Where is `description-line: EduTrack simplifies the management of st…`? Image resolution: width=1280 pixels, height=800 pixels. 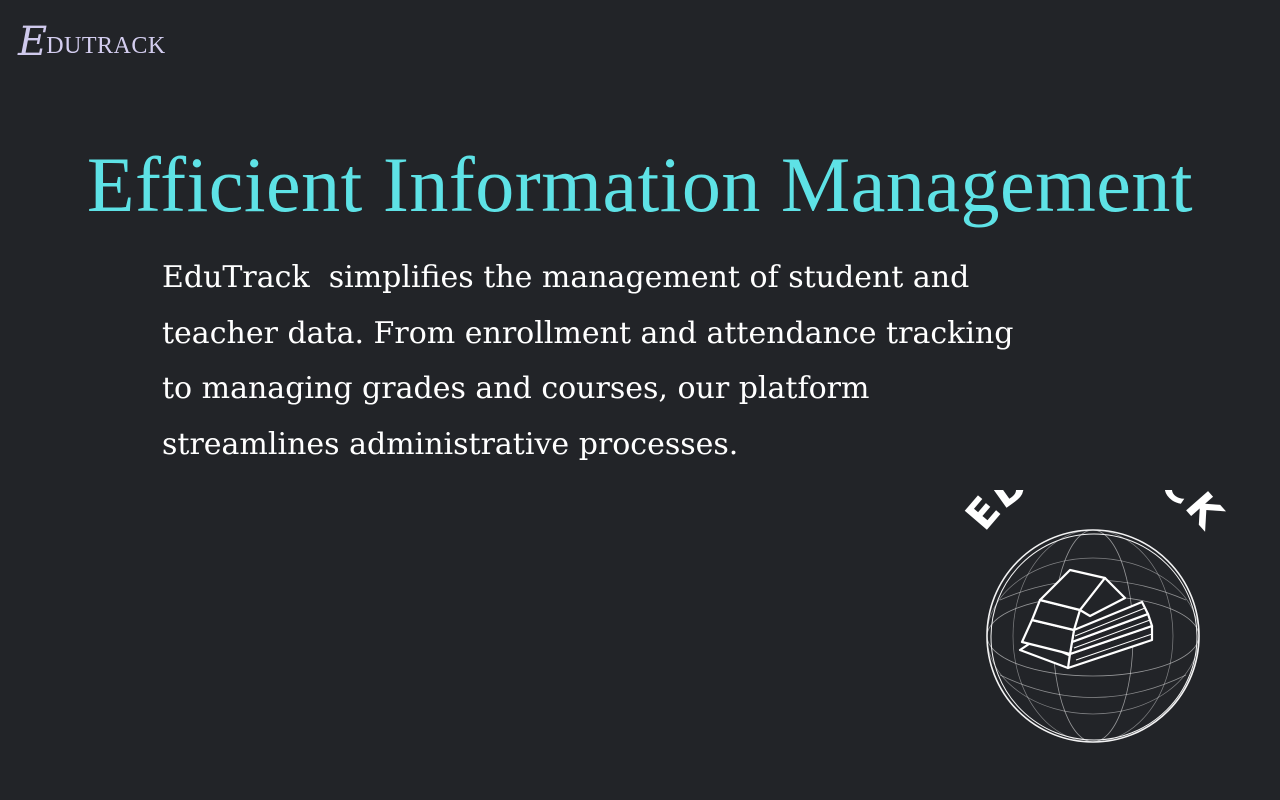 description-line: EduTrack simplifies the management of st… is located at coordinates (566, 277).